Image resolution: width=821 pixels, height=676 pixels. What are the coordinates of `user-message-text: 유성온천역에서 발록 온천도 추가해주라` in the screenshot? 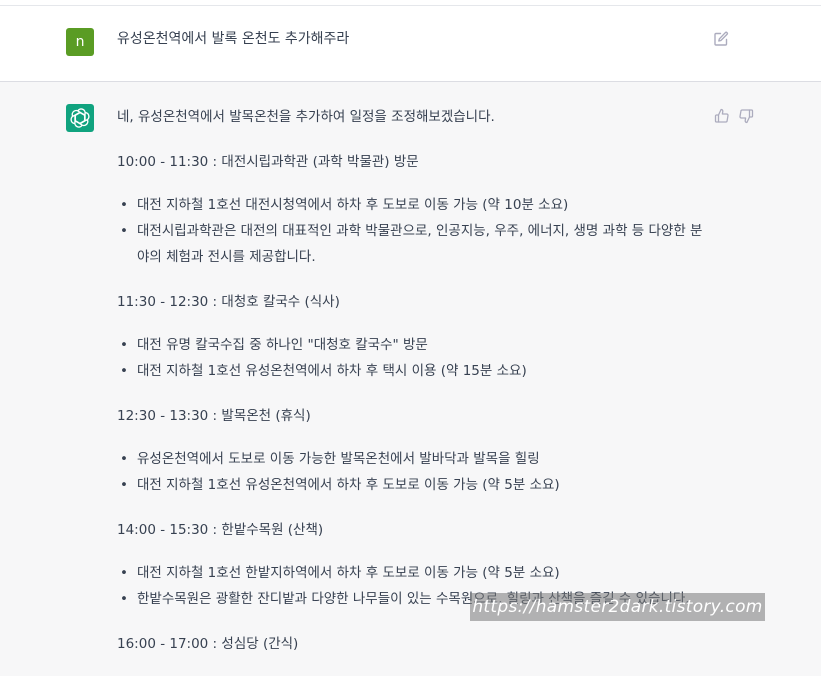 It's located at (233, 39).